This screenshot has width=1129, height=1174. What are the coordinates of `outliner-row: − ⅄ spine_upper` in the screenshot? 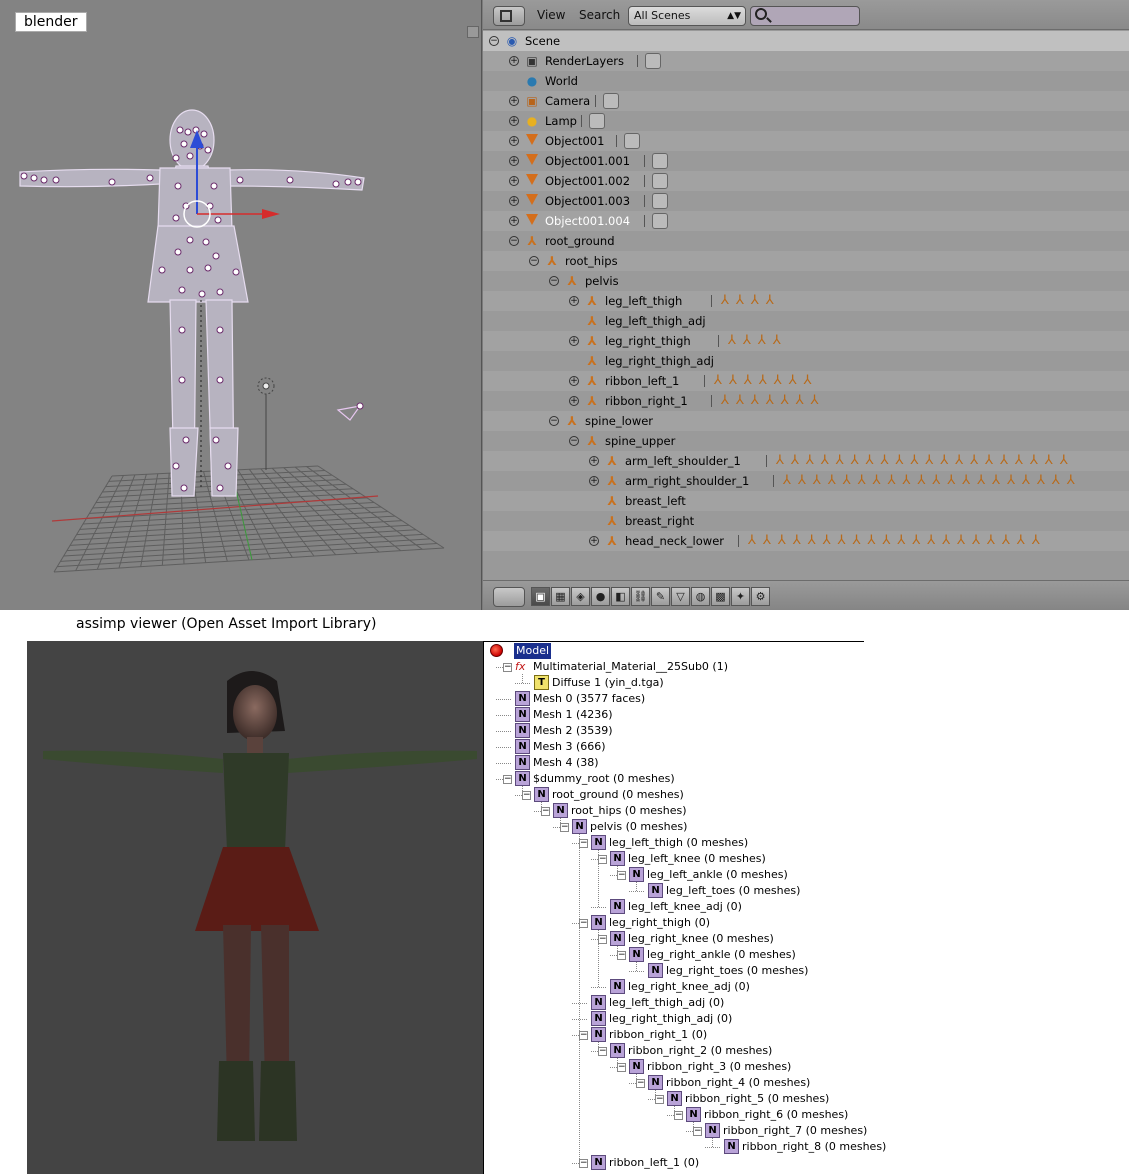 It's located at (806, 441).